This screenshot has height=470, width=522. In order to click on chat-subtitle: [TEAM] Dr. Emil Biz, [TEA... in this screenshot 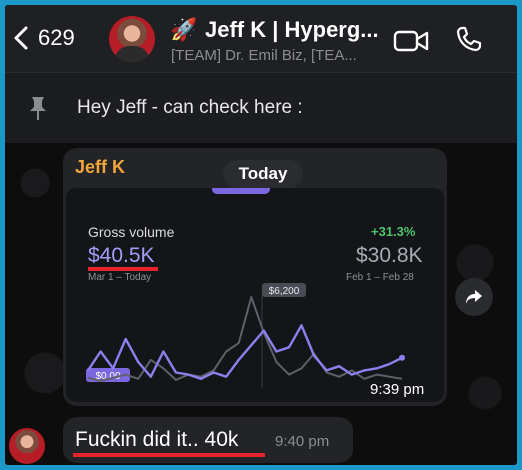, I will do `click(264, 55)`.